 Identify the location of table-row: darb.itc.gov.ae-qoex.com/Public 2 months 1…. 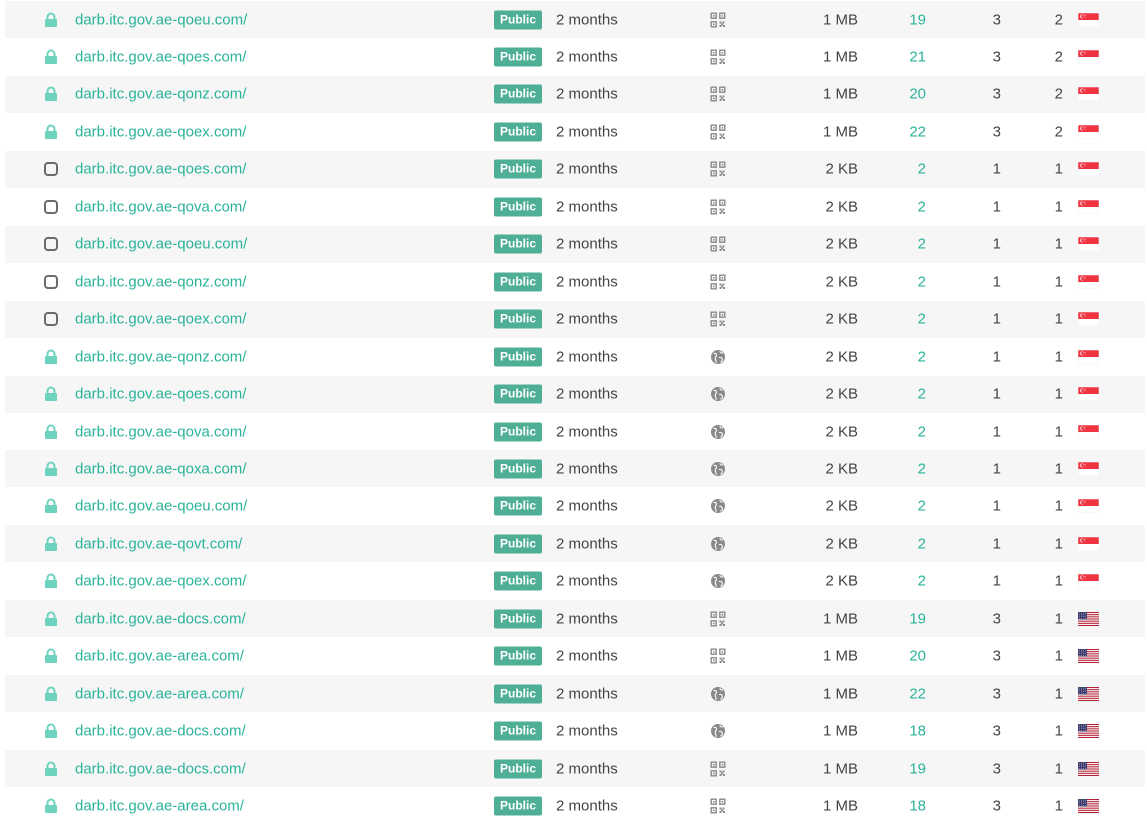
(575, 131).